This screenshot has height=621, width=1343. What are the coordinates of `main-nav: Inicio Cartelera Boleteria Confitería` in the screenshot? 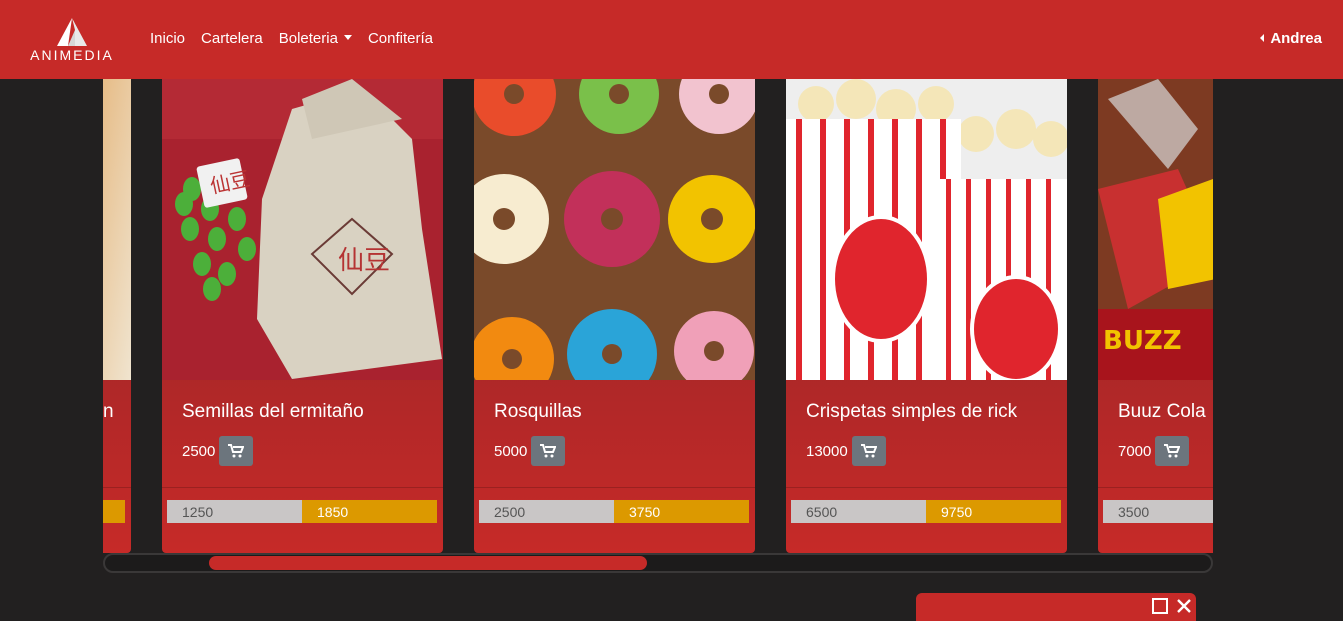 It's located at (299, 38).